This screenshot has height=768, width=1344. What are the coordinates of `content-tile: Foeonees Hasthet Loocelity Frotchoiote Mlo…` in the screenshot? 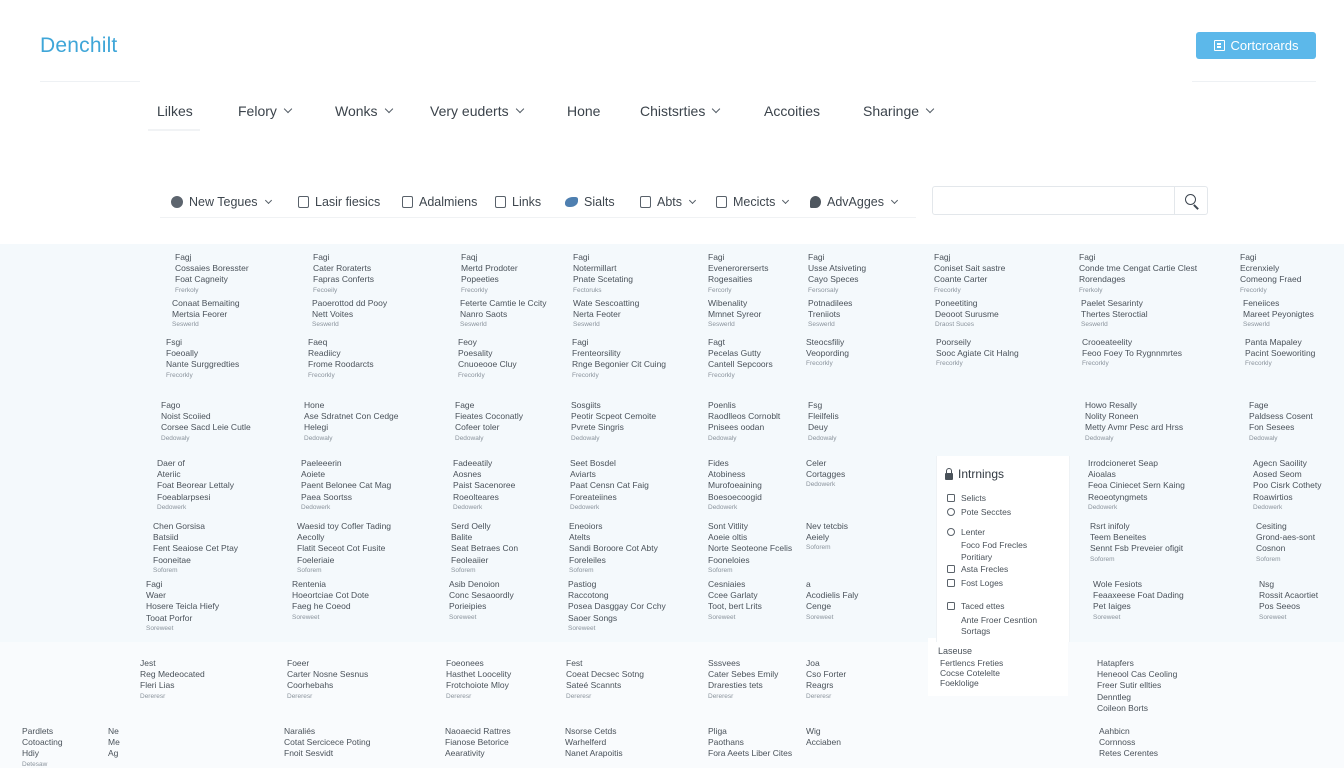 It's located at (478, 680).